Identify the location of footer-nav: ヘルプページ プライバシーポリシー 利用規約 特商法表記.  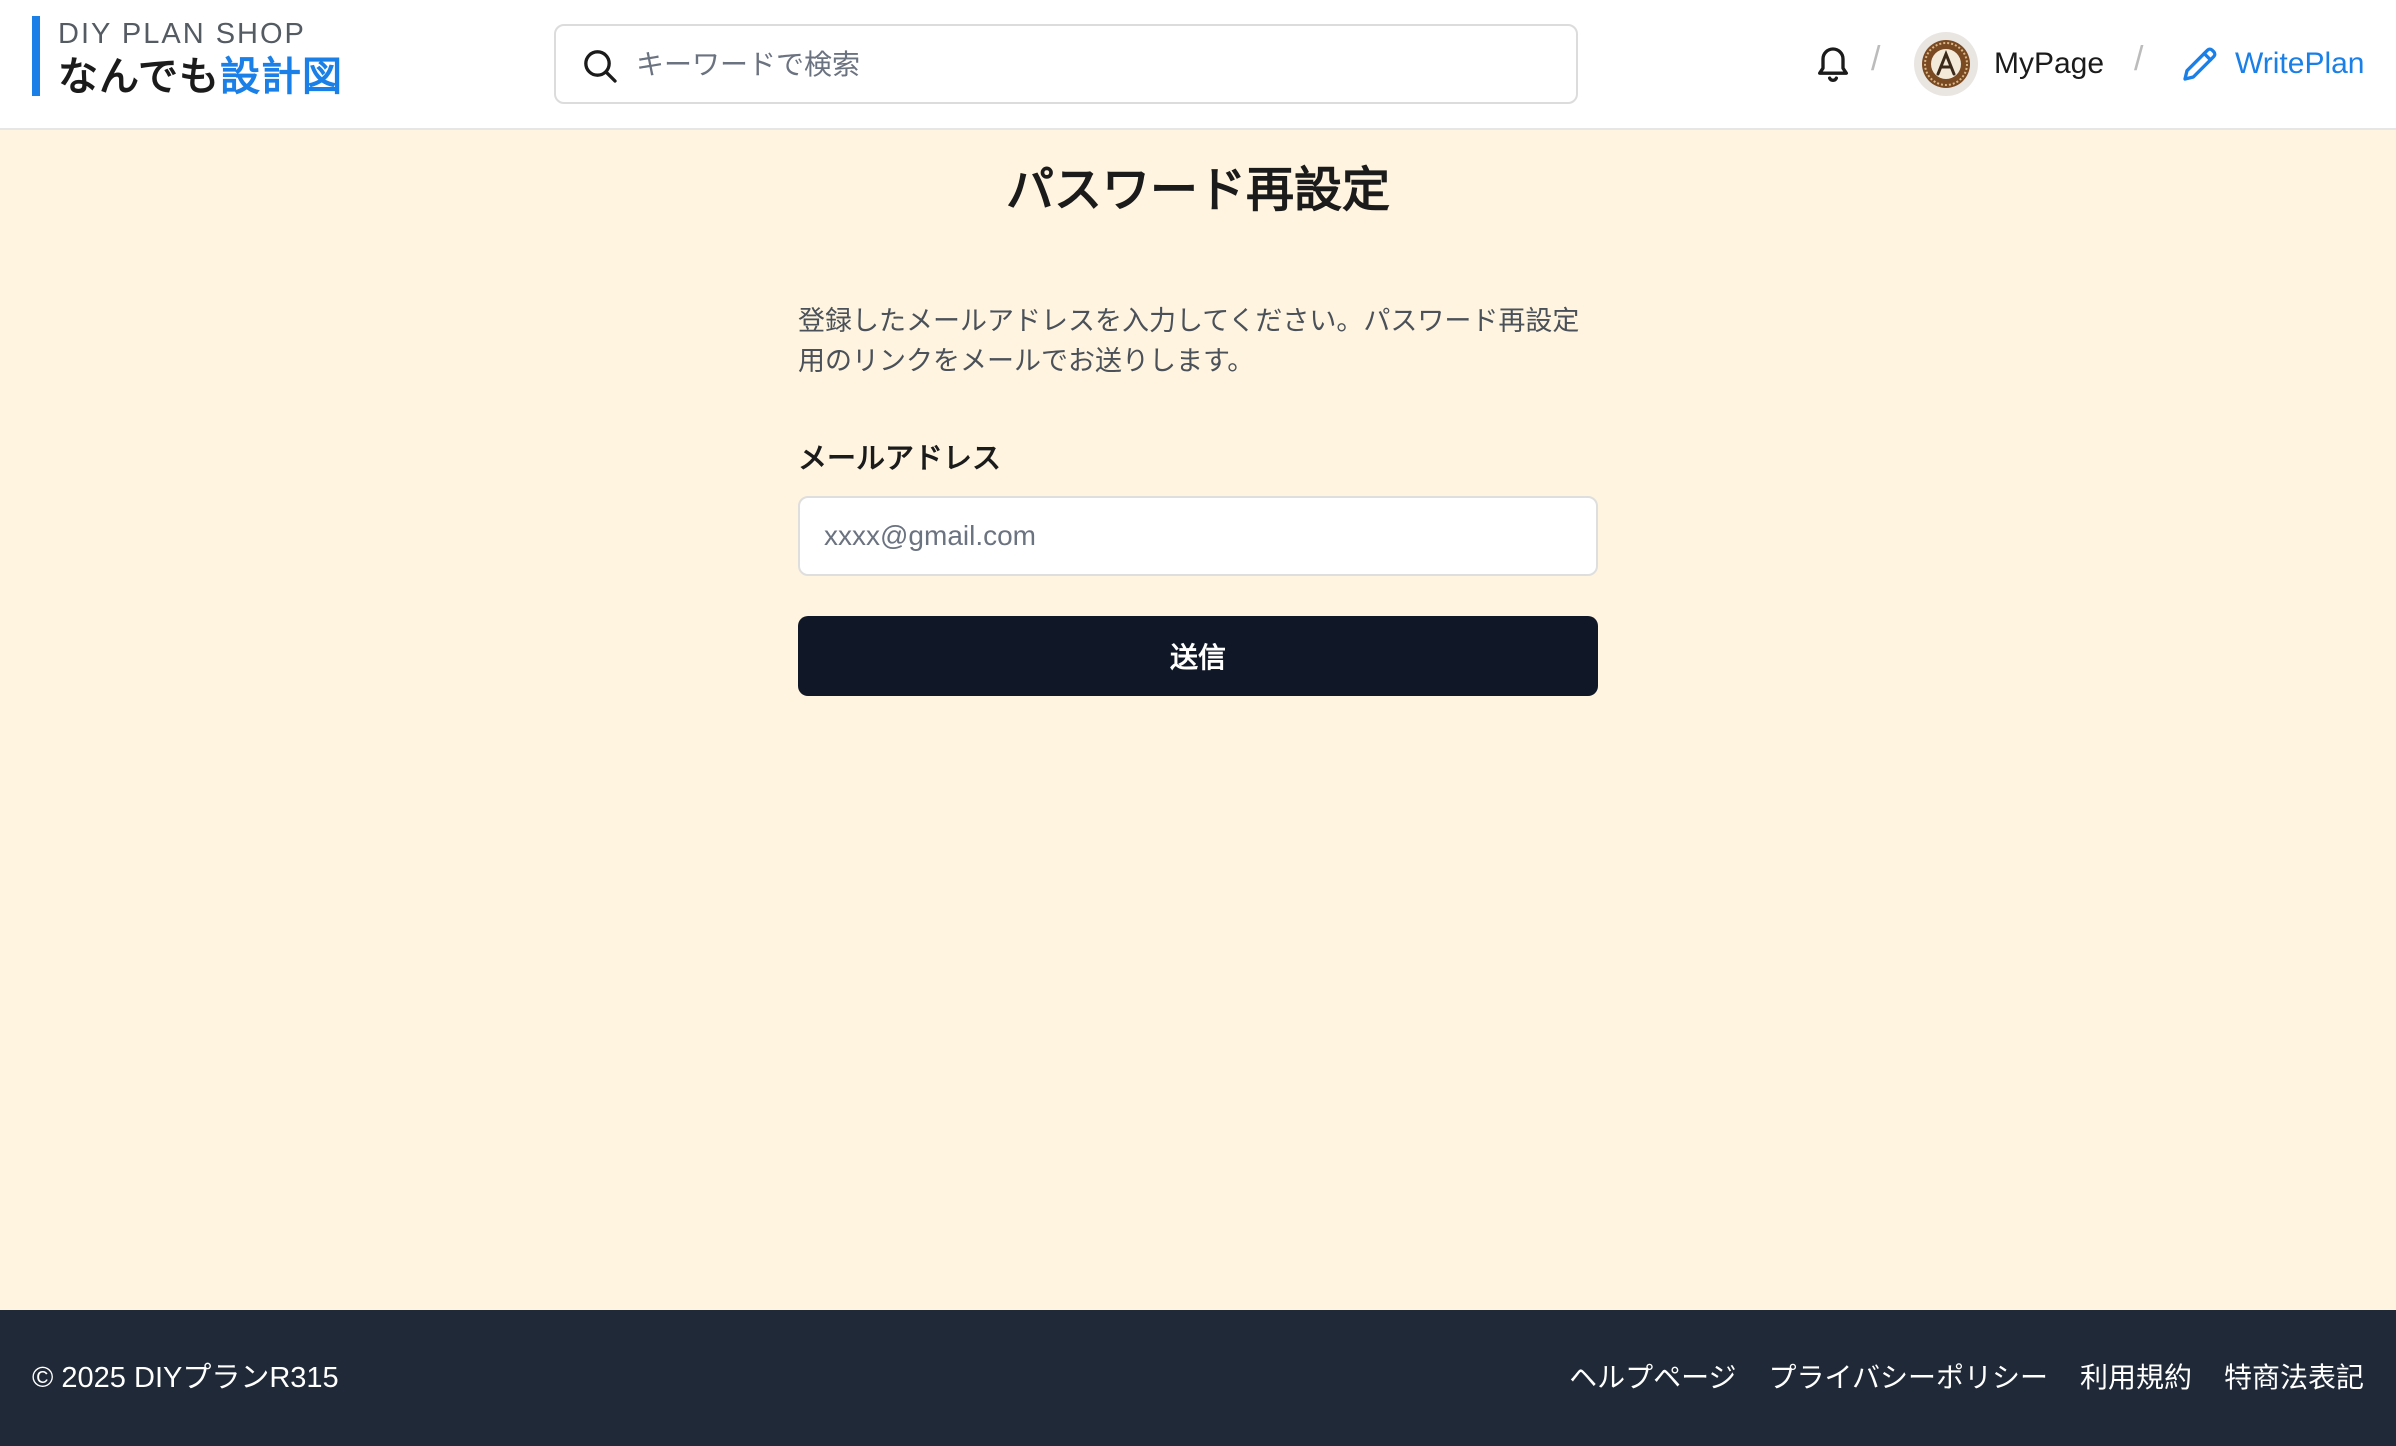
(1966, 1378).